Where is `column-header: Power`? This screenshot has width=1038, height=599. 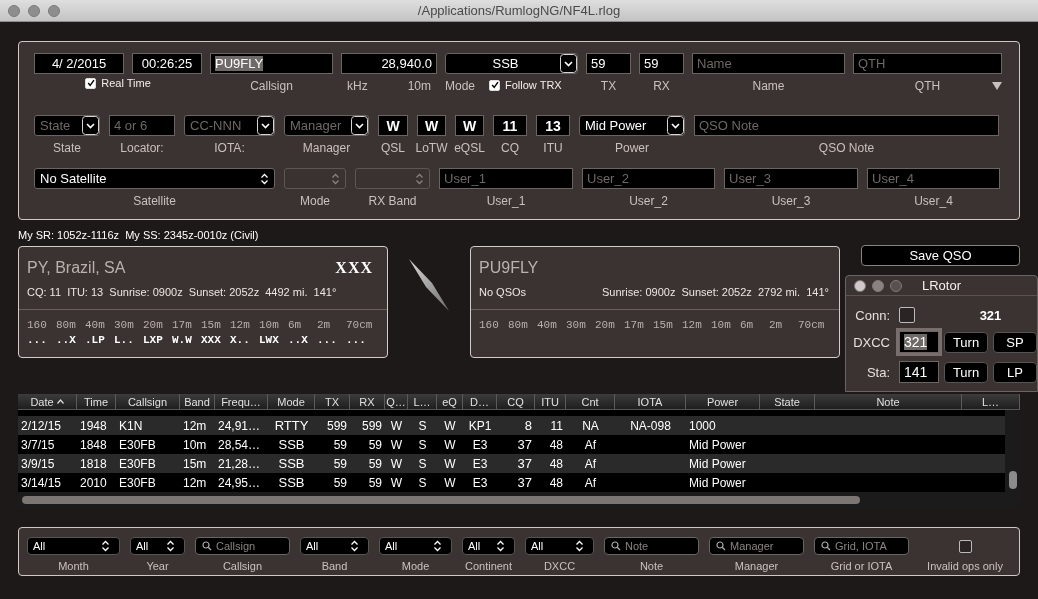
column-header: Power is located at coordinates (723, 401).